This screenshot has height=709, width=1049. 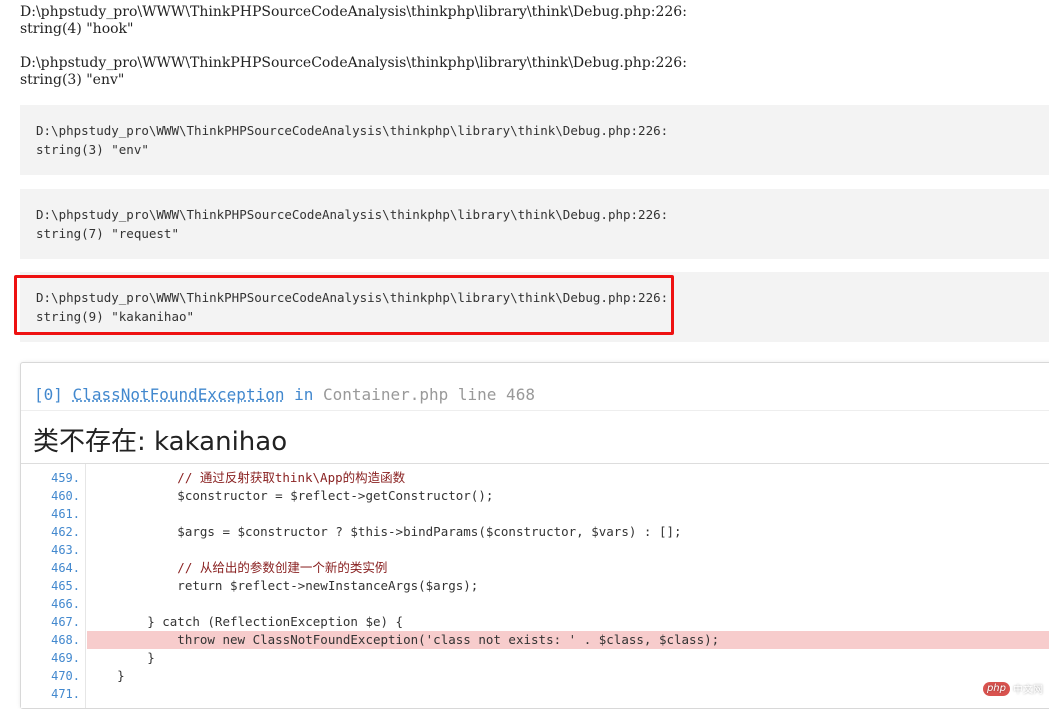 What do you see at coordinates (283, 585) in the screenshot?
I see `code-text: return $reflect->newInstanceArgs($args);` at bounding box center [283, 585].